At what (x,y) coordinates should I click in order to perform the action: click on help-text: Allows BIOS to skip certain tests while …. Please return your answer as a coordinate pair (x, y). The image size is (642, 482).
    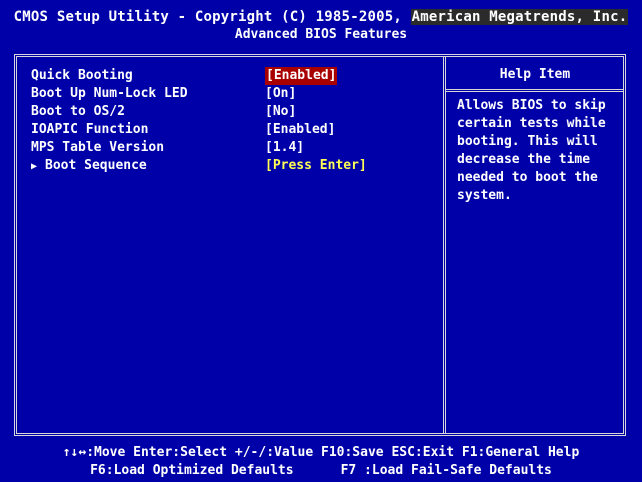
    Looking at the image, I should click on (531, 150).